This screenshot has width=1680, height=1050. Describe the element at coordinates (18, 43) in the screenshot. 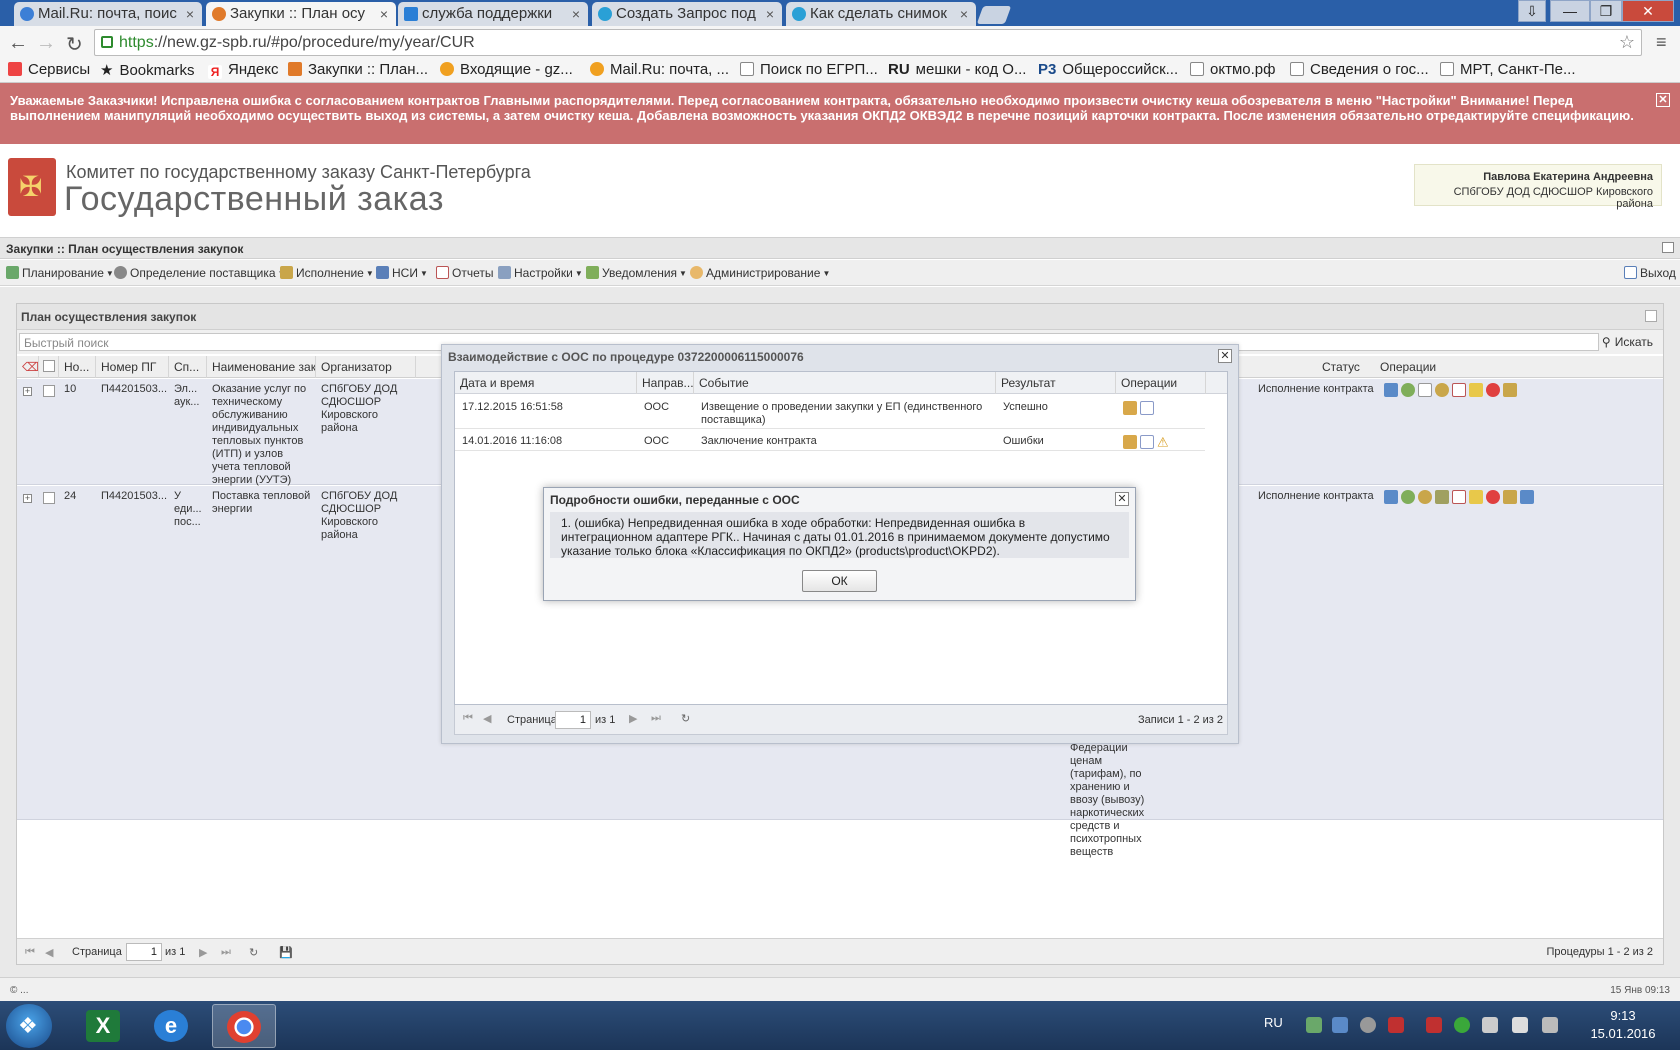

I see `back-arrow-icon: ←` at that location.